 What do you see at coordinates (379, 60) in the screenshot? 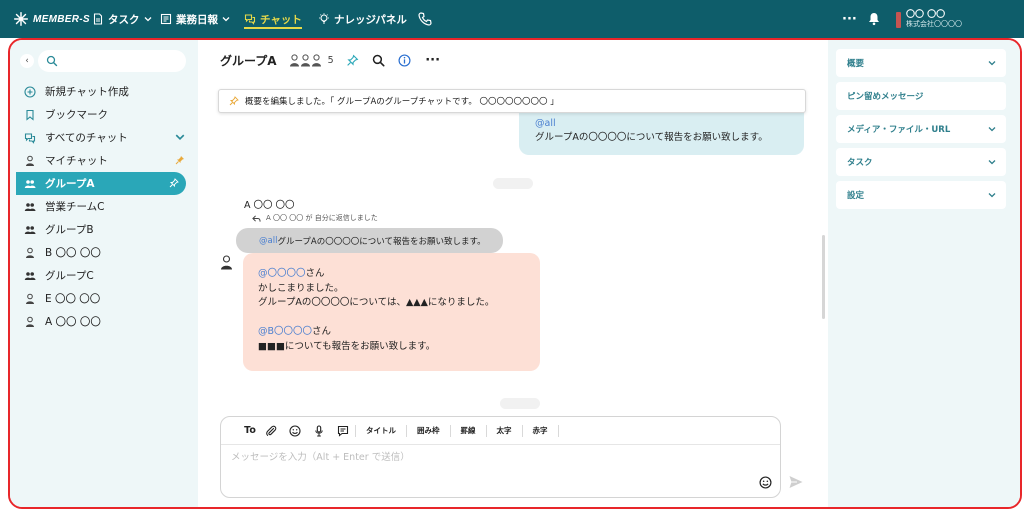
I see `search-messages-button` at bounding box center [379, 60].